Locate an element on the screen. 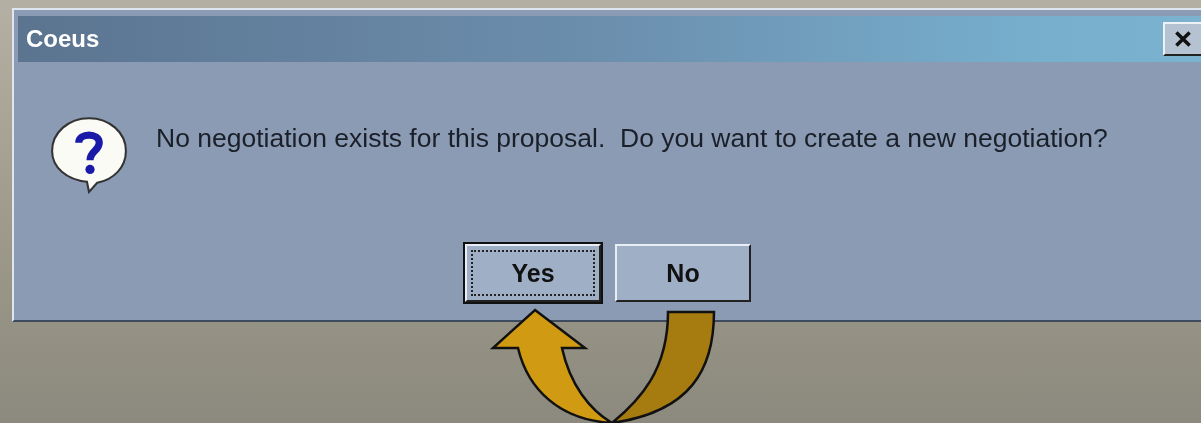  dialog-button: No is located at coordinates (683, 273).